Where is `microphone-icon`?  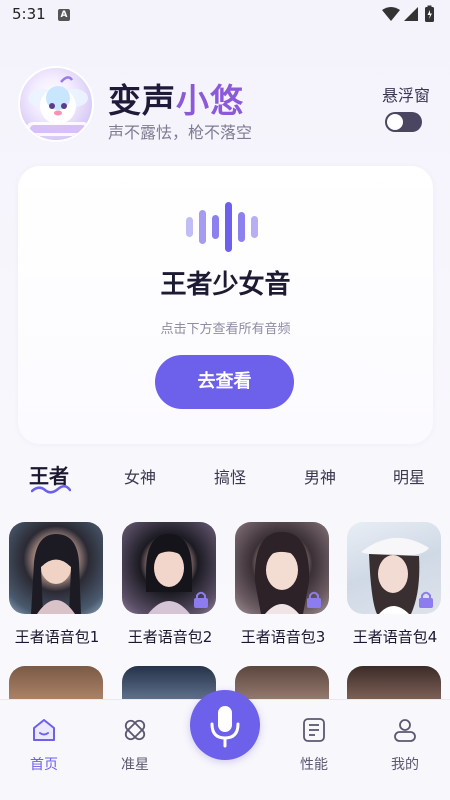 microphone-icon is located at coordinates (225, 727).